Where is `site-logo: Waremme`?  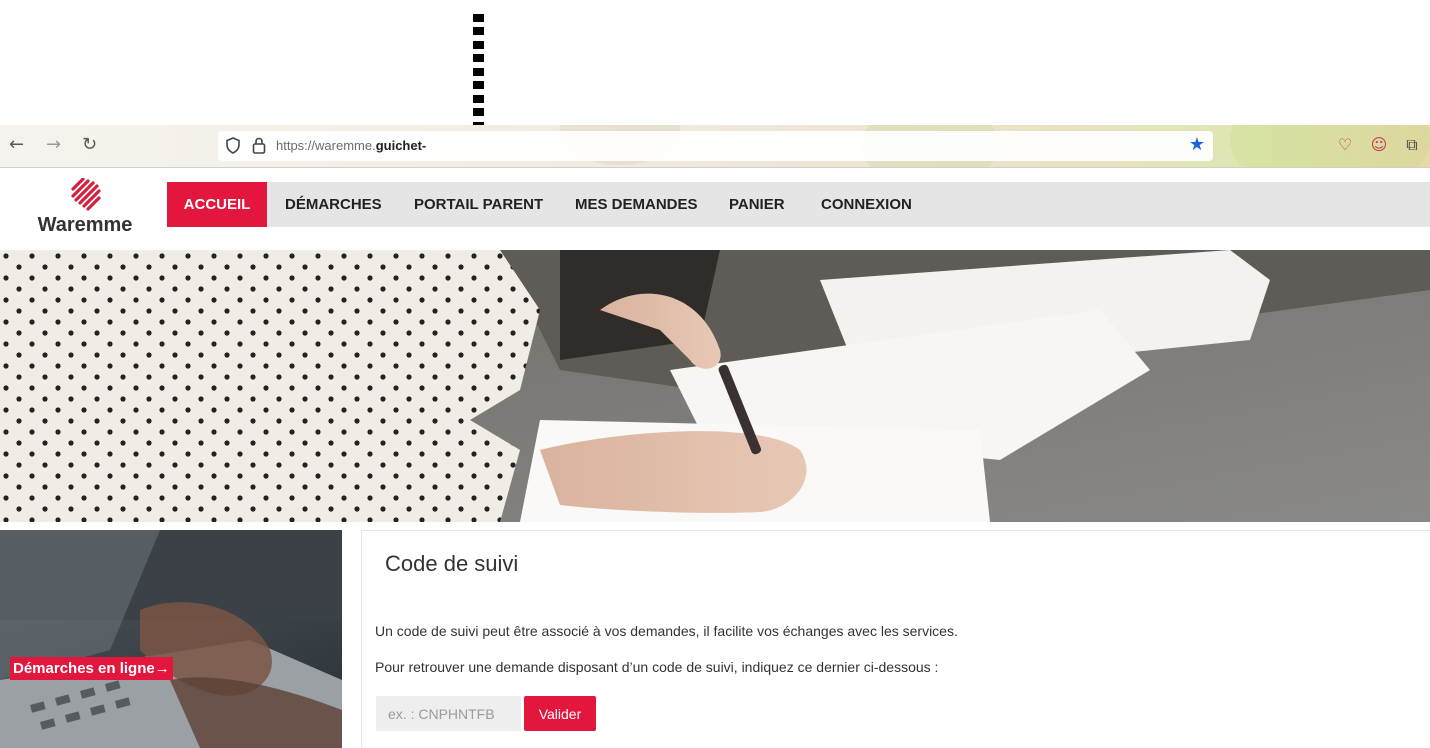 site-logo: Waremme is located at coordinates (85, 211).